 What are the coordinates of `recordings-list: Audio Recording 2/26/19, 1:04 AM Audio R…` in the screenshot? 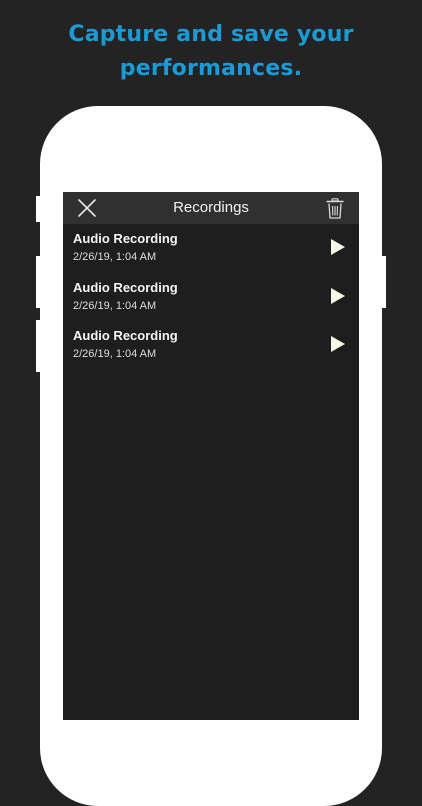 It's located at (211, 297).